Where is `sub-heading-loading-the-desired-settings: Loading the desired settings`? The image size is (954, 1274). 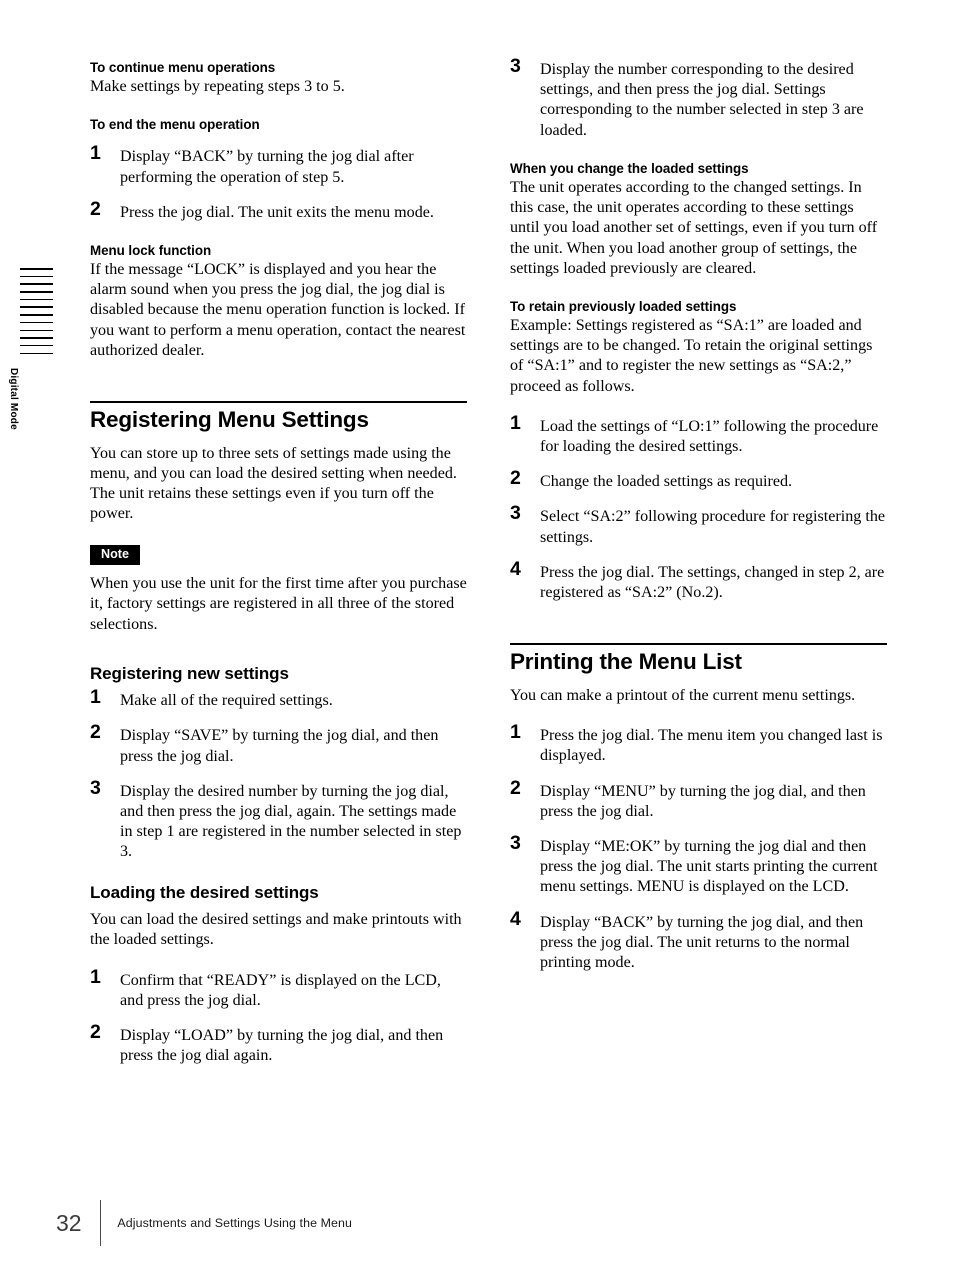 sub-heading-loading-the-desired-settings: Loading the desired settings is located at coordinates (204, 892).